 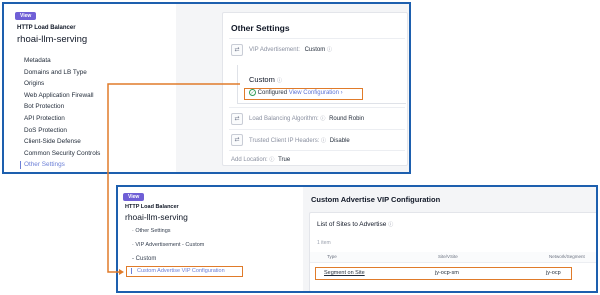 What do you see at coordinates (272, 93) in the screenshot?
I see `configured-status: Configured` at bounding box center [272, 93].